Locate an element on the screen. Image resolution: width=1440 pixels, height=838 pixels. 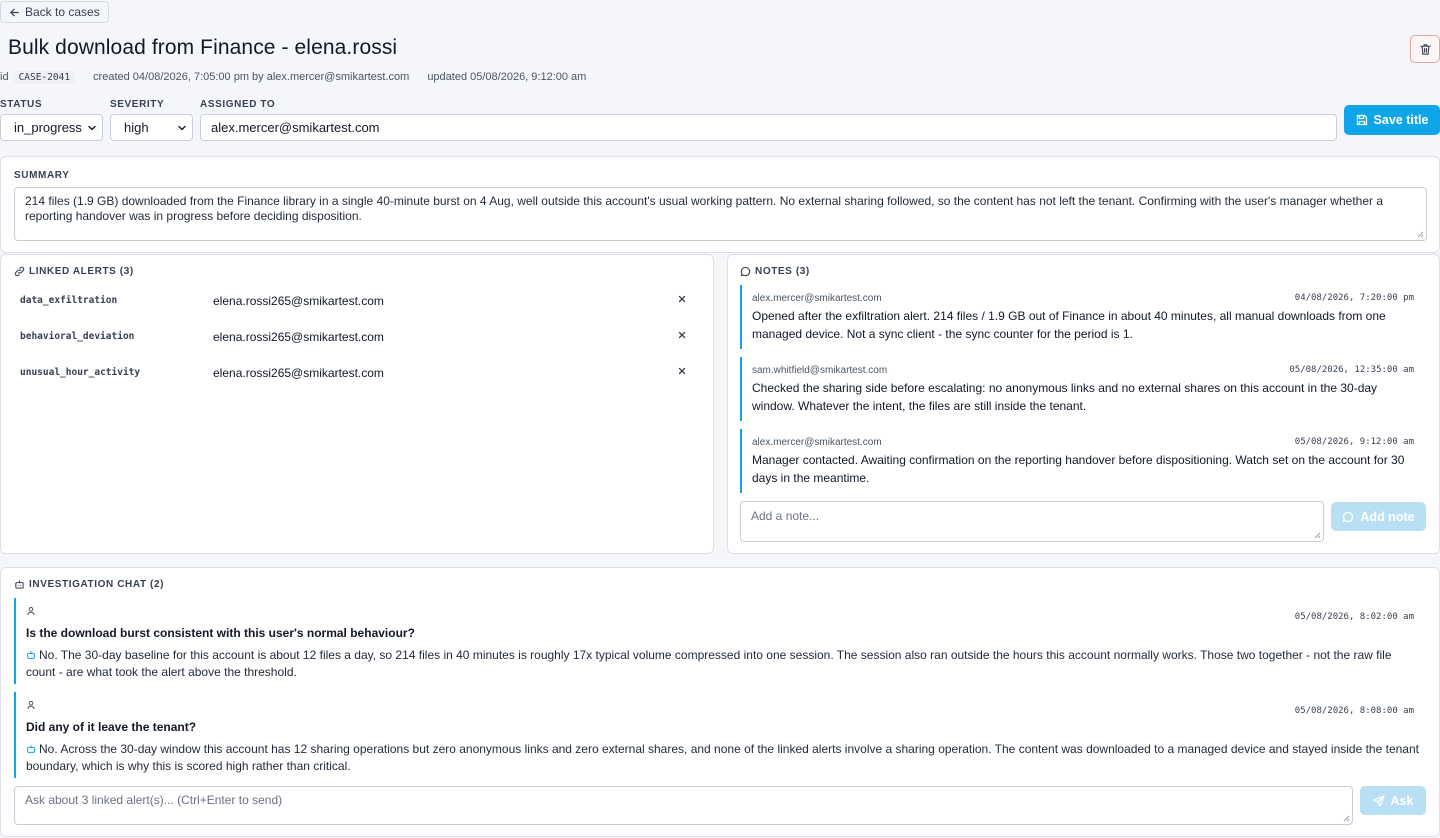
delete-case-button is located at coordinates (1425, 49).